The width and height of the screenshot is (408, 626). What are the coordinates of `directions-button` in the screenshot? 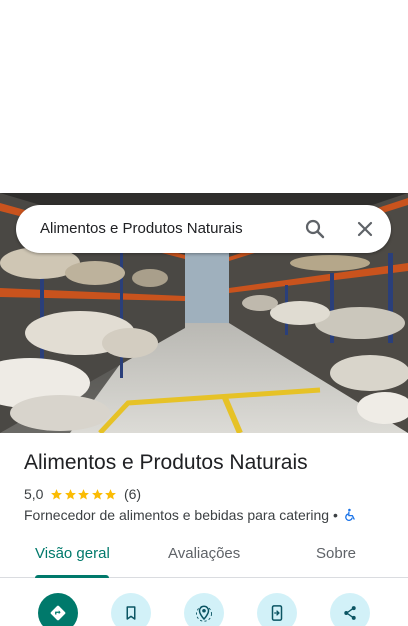 It's located at (58, 609).